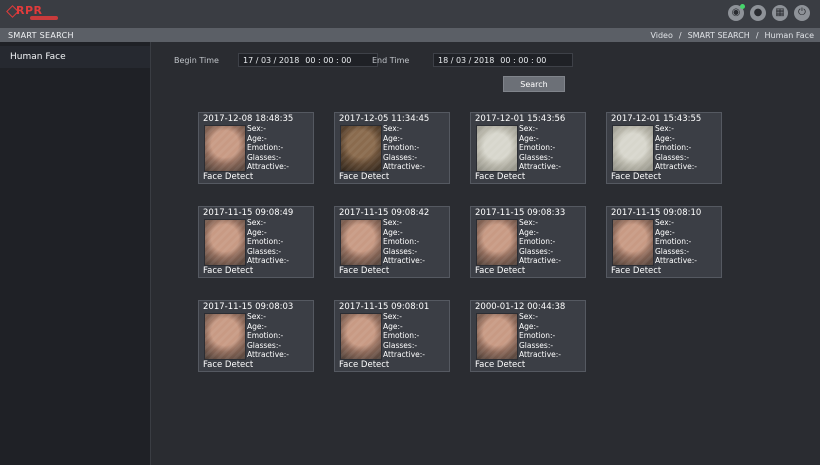 This screenshot has height=465, width=820. I want to click on result-timestamp: 2017-11-15 09:08:10, so click(656, 213).